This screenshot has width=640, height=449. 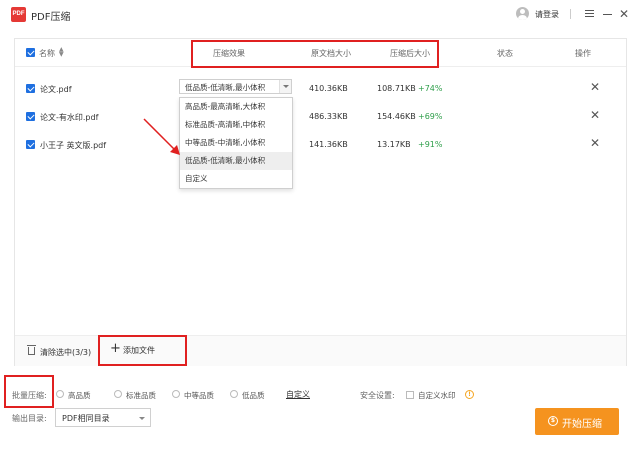 I want to click on header-name: 名称, so click(x=47, y=53).